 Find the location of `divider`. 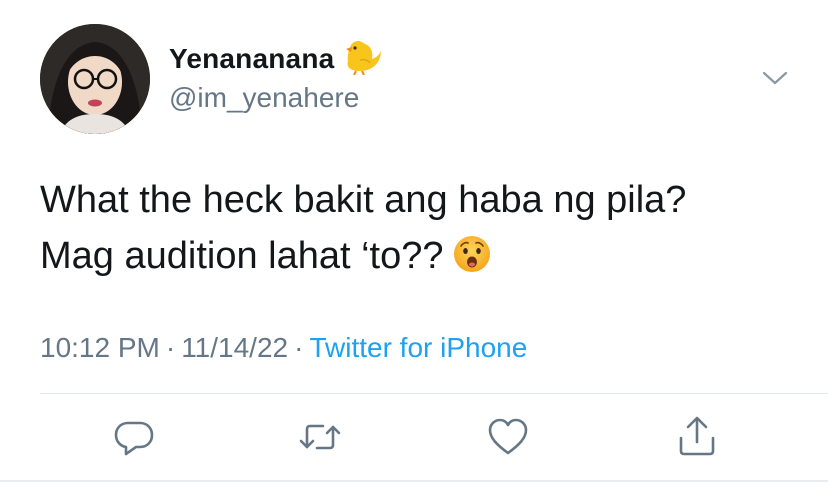

divider is located at coordinates (434, 393).